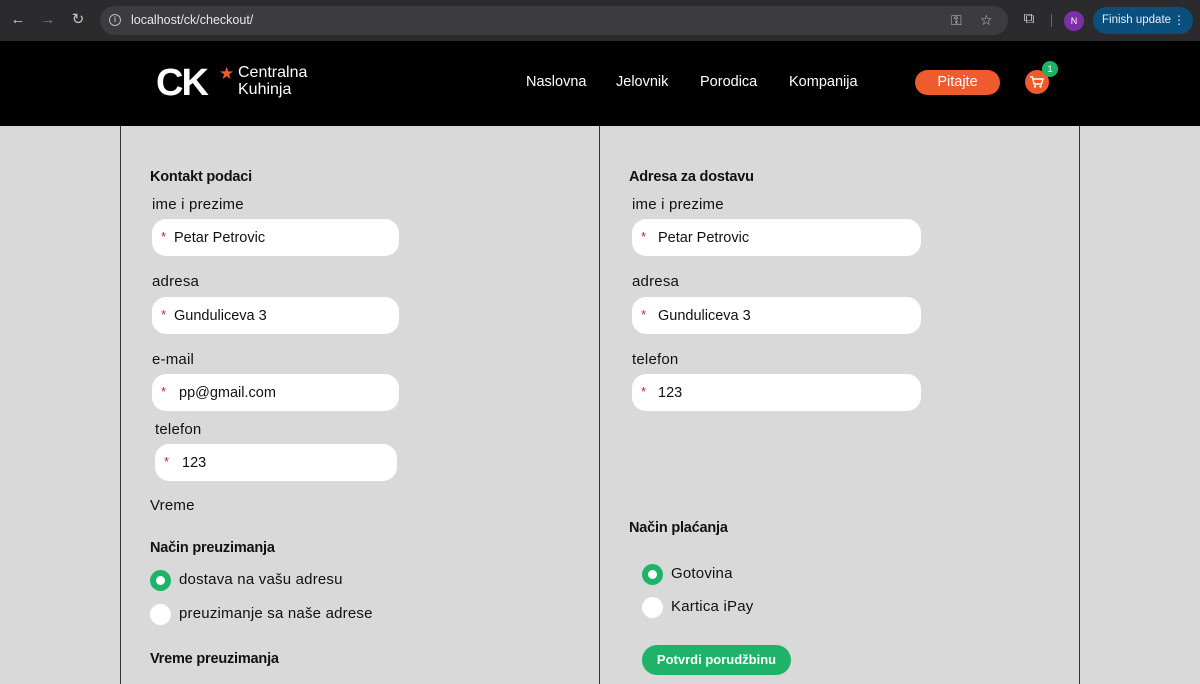  I want to click on pickup-section-title: Način preuzimanja, so click(212, 548).